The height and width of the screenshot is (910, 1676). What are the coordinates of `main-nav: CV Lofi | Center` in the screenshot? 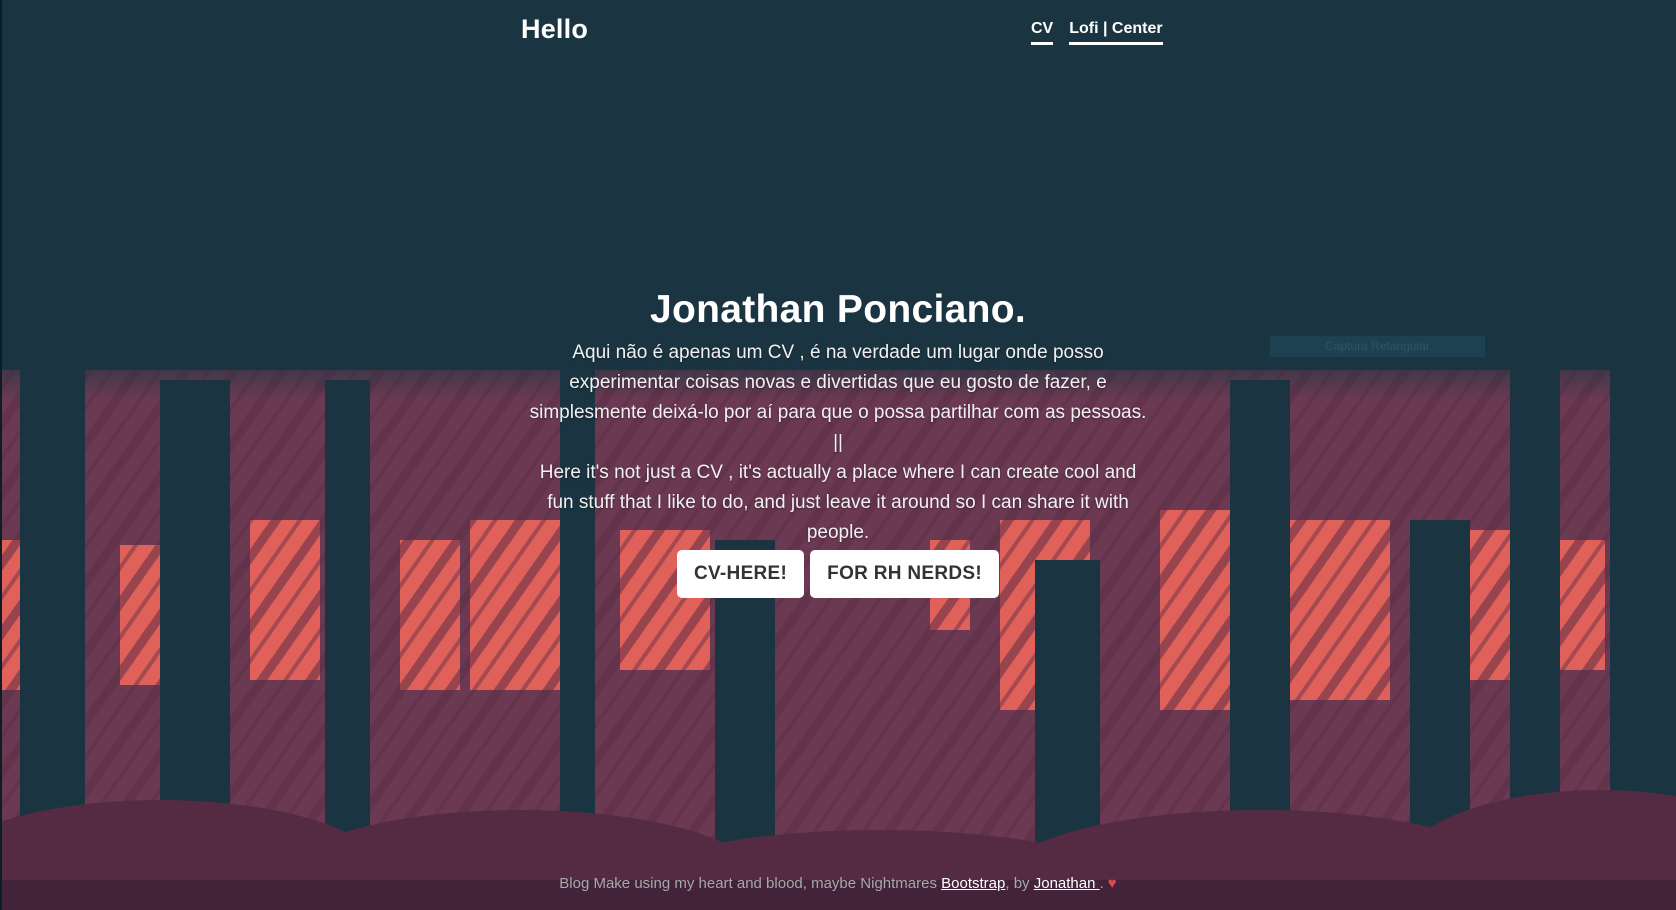 It's located at (1097, 32).